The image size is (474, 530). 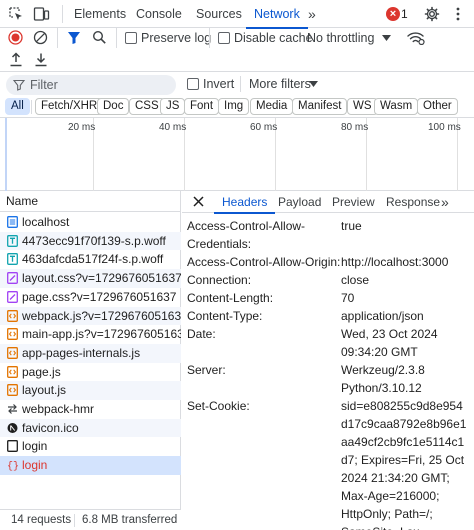 What do you see at coordinates (15, 37) in the screenshot?
I see `stop-recording-icon` at bounding box center [15, 37].